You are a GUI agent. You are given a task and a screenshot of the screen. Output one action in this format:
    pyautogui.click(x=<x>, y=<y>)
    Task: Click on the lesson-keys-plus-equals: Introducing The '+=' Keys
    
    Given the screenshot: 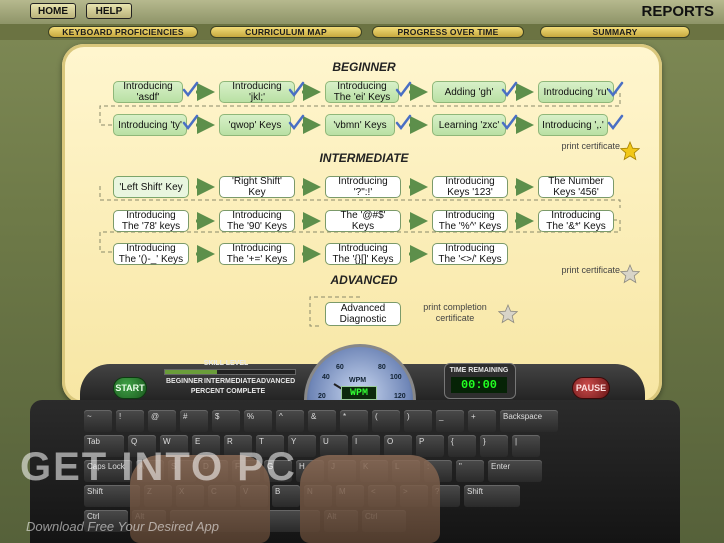 What is the action you would take?
    pyautogui.click(x=257, y=254)
    